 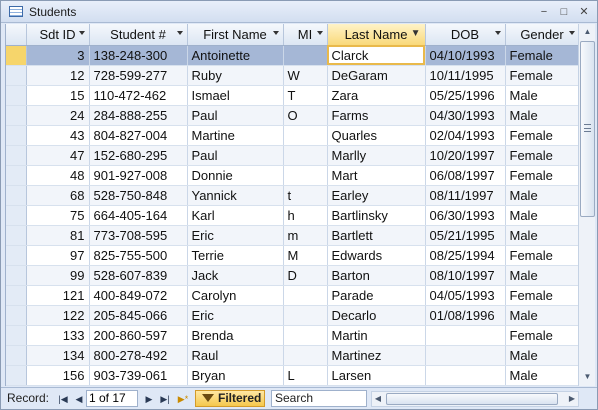 What do you see at coordinates (235, 35) in the screenshot?
I see `column-header-first-name: First Name` at bounding box center [235, 35].